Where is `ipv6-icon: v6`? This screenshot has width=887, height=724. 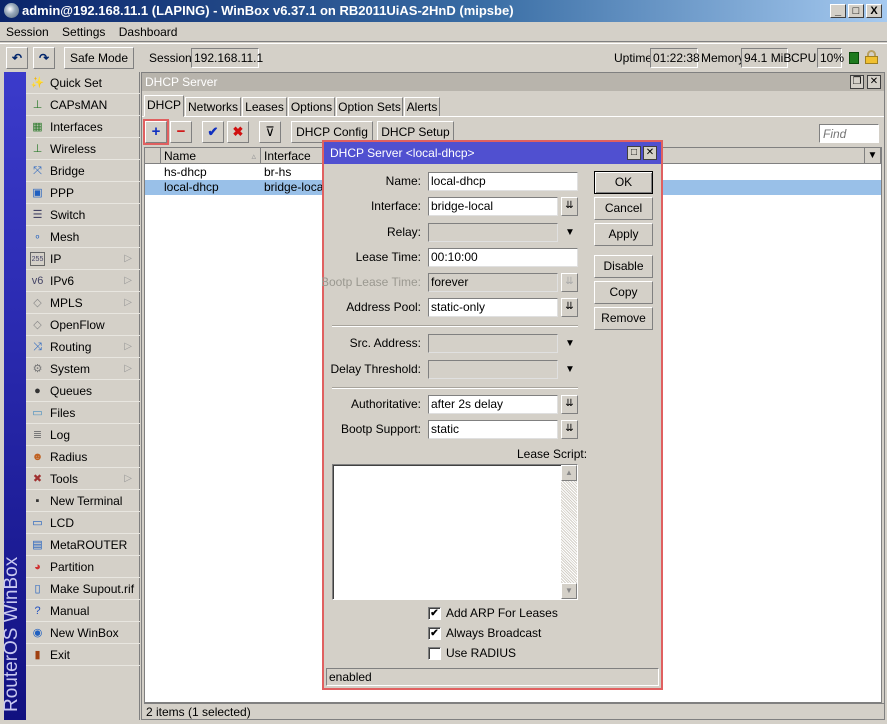 ipv6-icon: v6 is located at coordinates (37, 281).